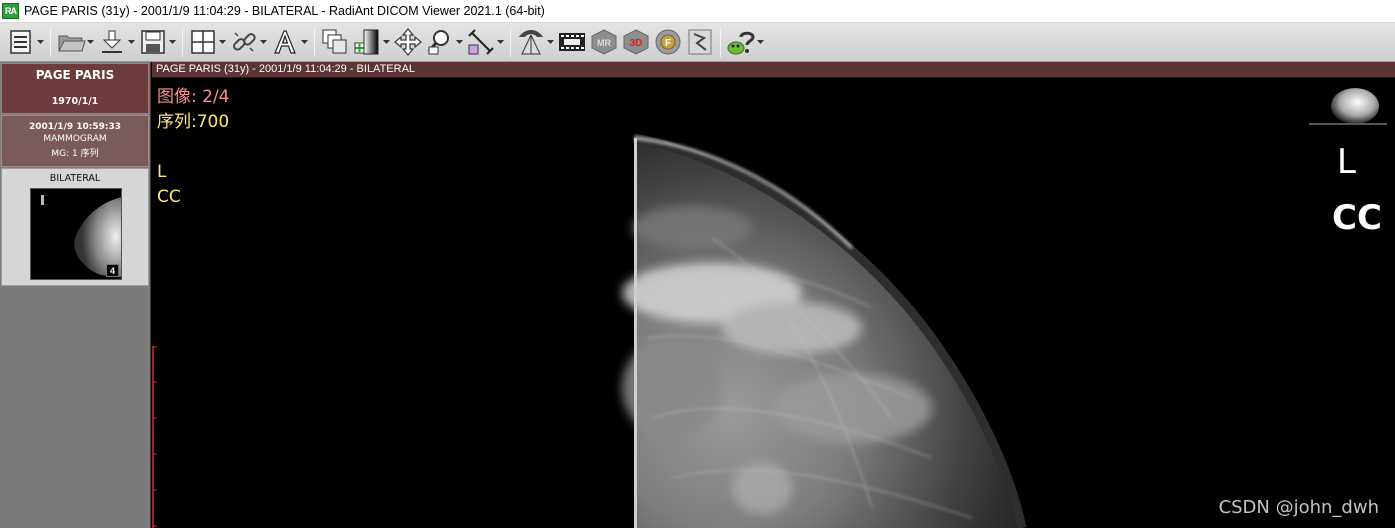 This screenshot has width=1395, height=528. Describe the element at coordinates (531, 42) in the screenshot. I see `fusion-cone-icon` at that location.